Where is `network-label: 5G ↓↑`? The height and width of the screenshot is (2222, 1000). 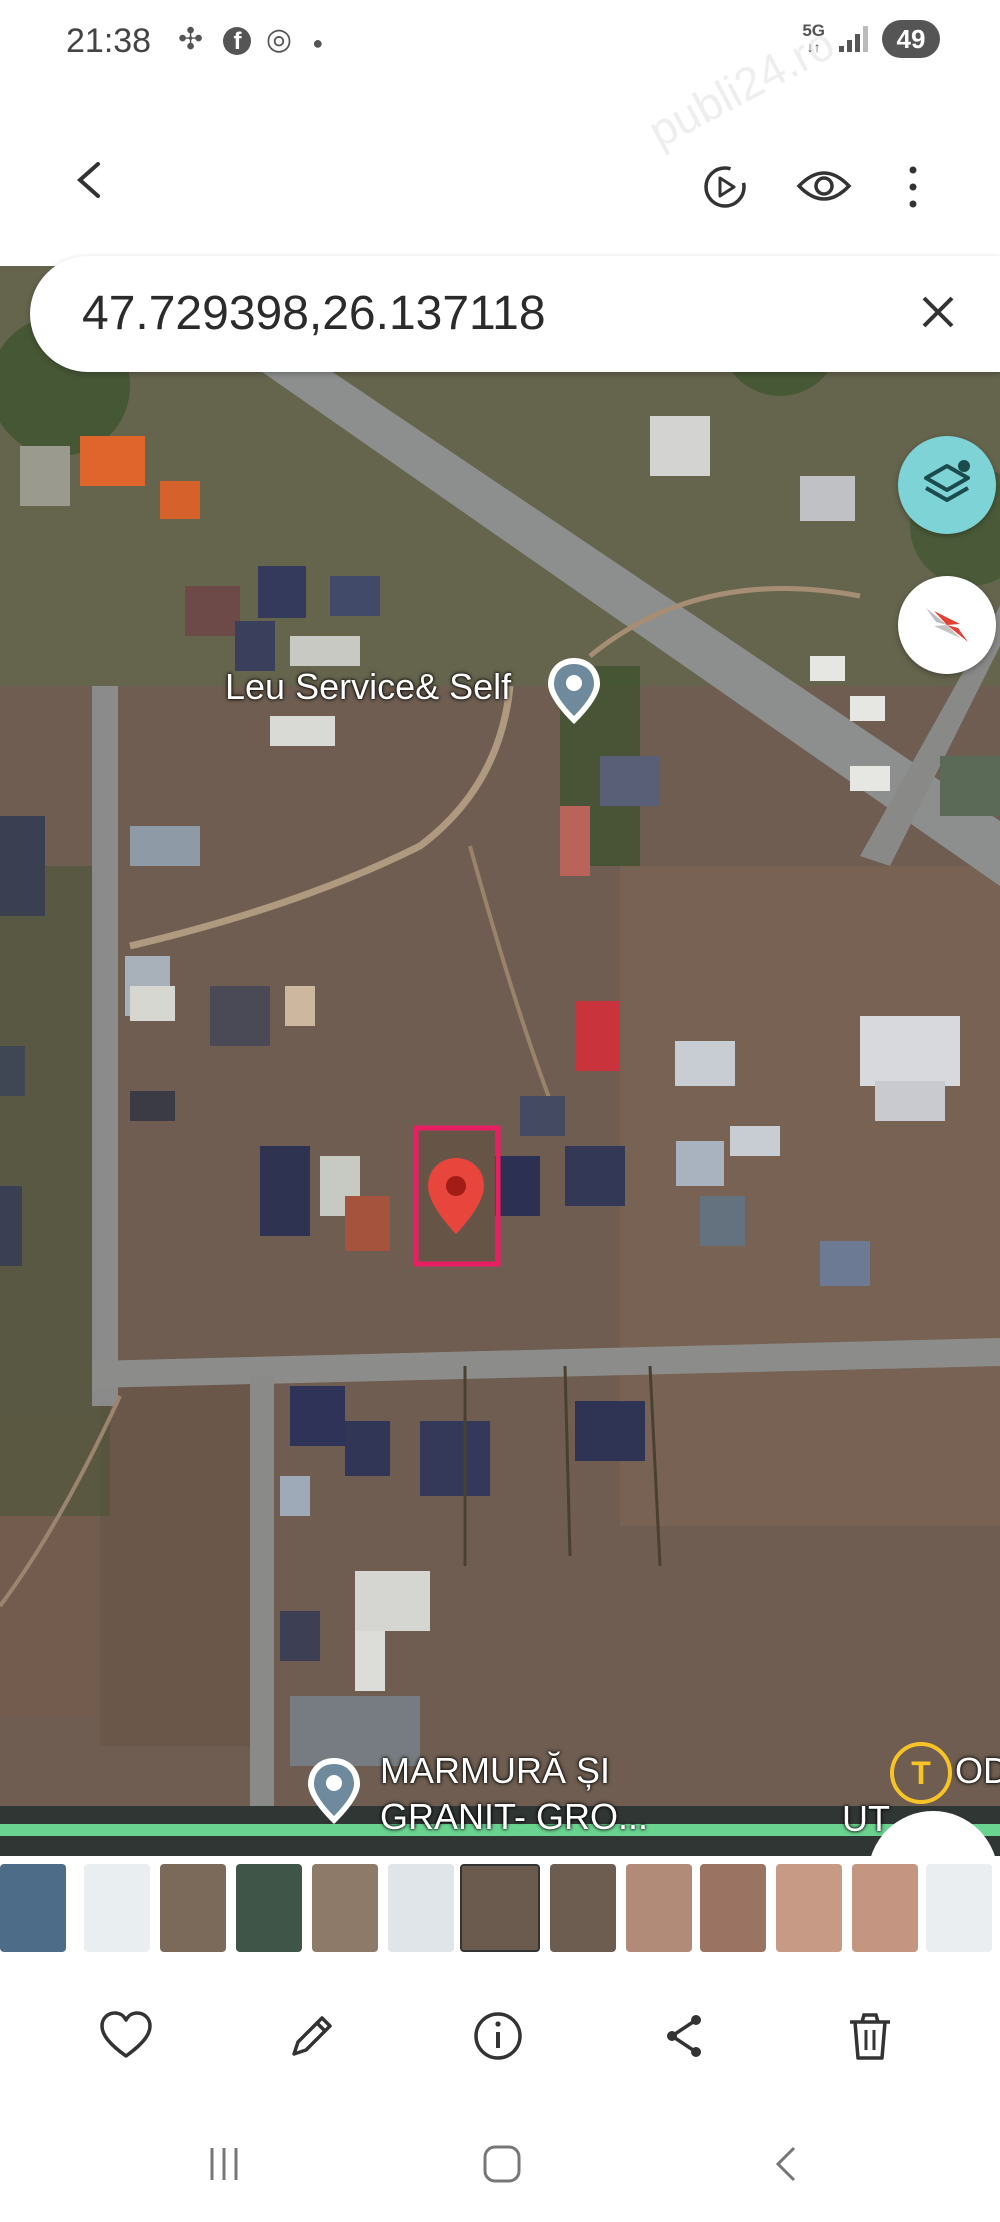 network-label: 5G ↓↑ is located at coordinates (813, 38).